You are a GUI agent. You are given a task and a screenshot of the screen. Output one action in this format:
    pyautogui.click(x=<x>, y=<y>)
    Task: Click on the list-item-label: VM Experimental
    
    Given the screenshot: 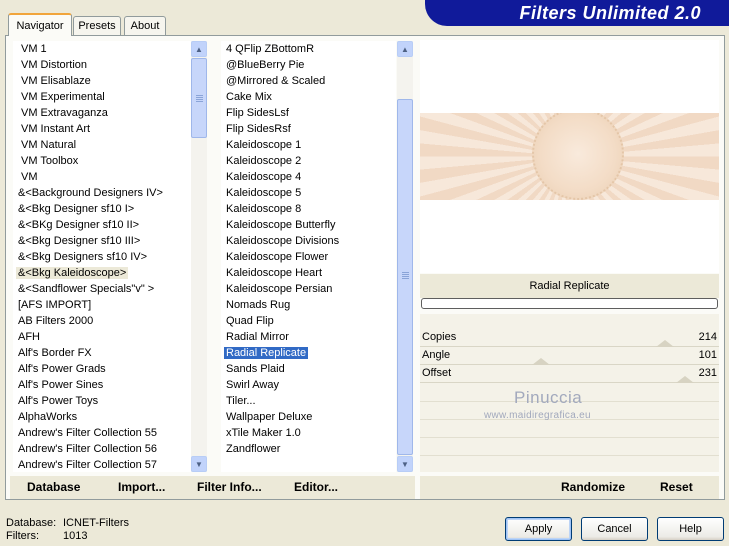 What is the action you would take?
    pyautogui.click(x=63, y=97)
    